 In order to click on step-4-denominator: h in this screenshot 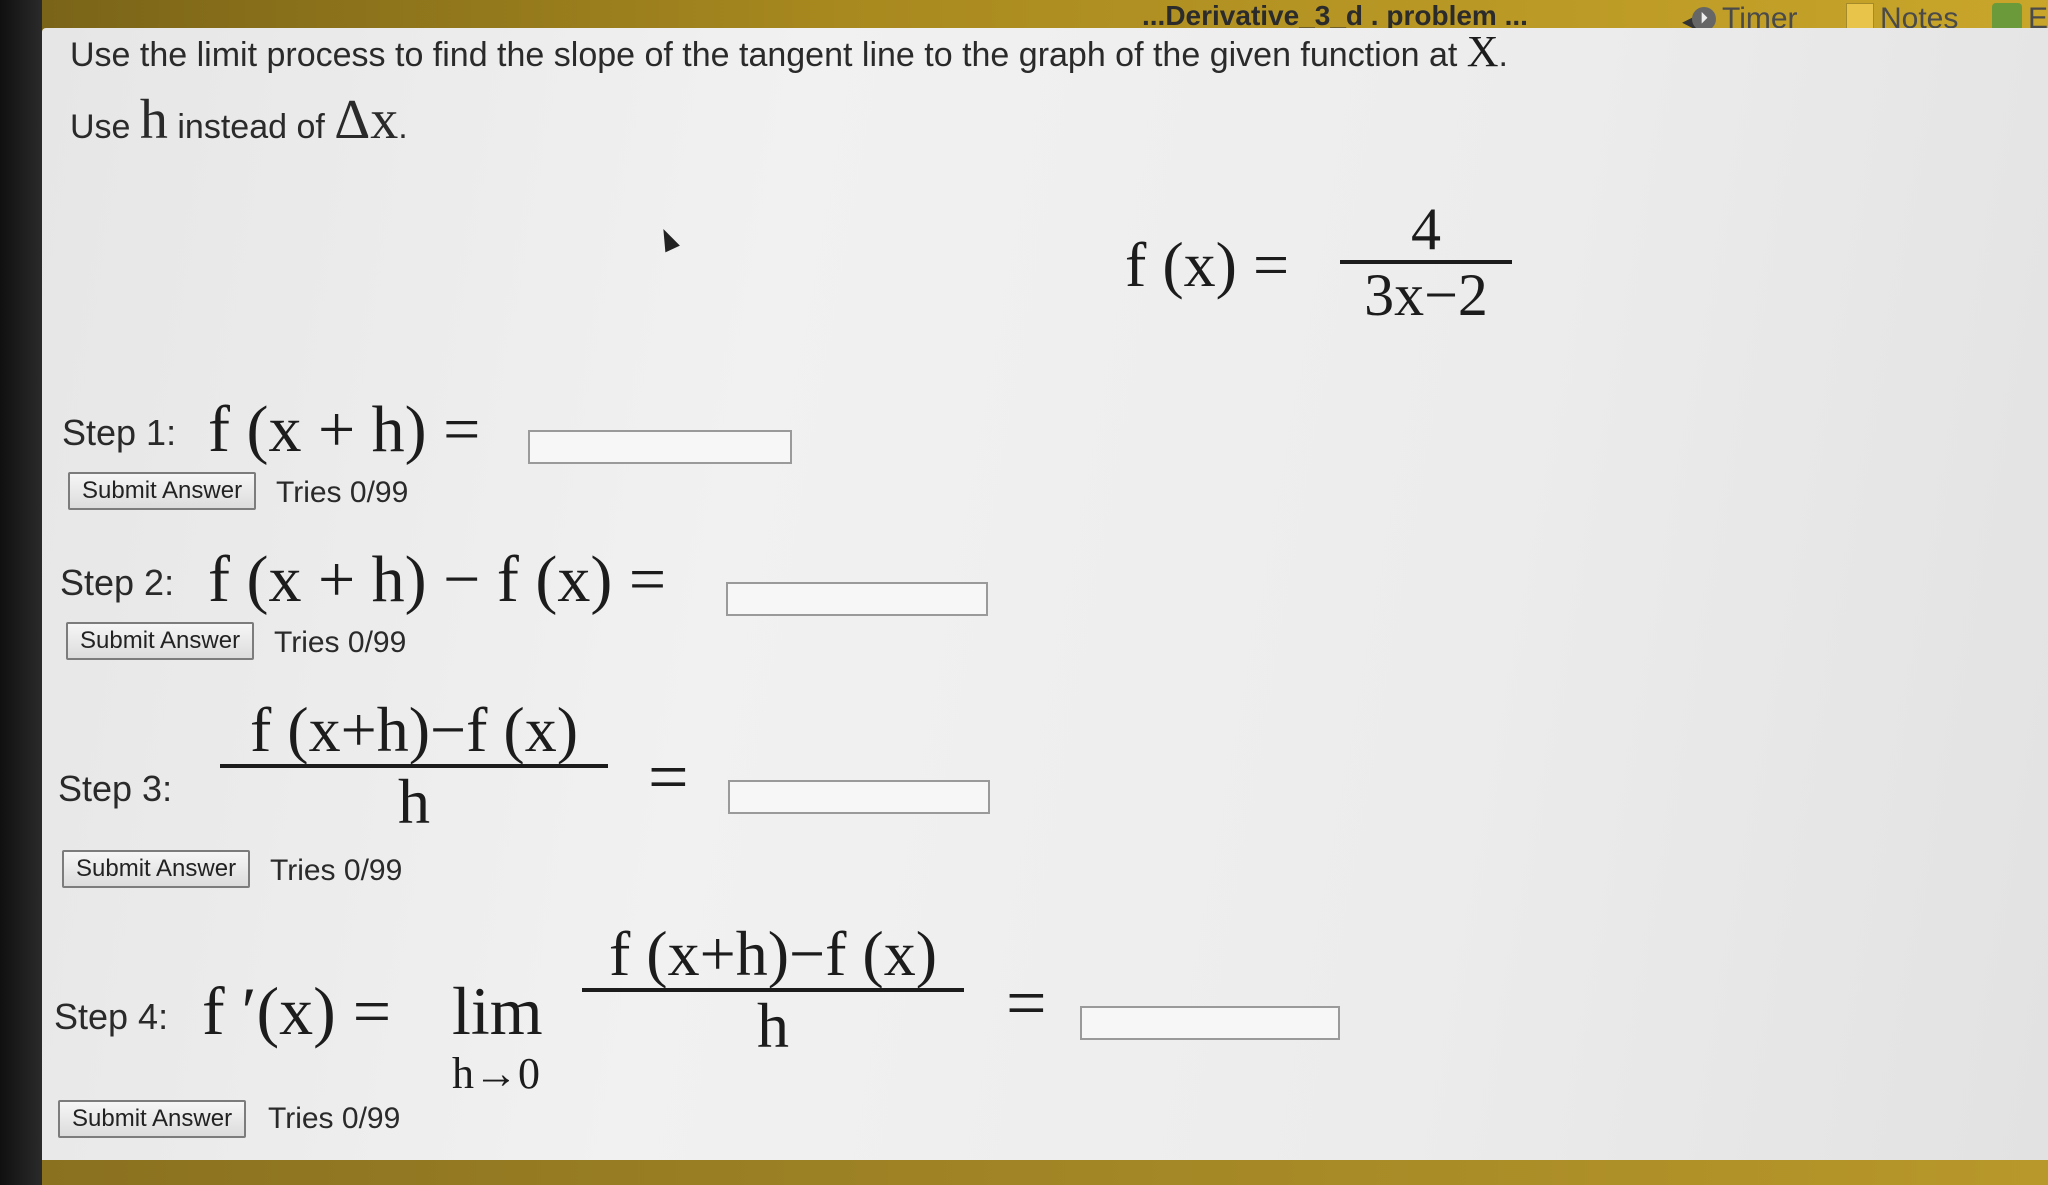, I will do `click(773, 1025)`.